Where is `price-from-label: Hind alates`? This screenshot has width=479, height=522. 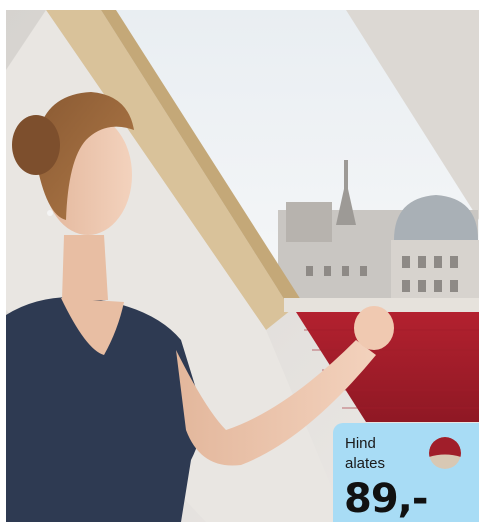 price-from-label: Hind alates is located at coordinates (365, 454).